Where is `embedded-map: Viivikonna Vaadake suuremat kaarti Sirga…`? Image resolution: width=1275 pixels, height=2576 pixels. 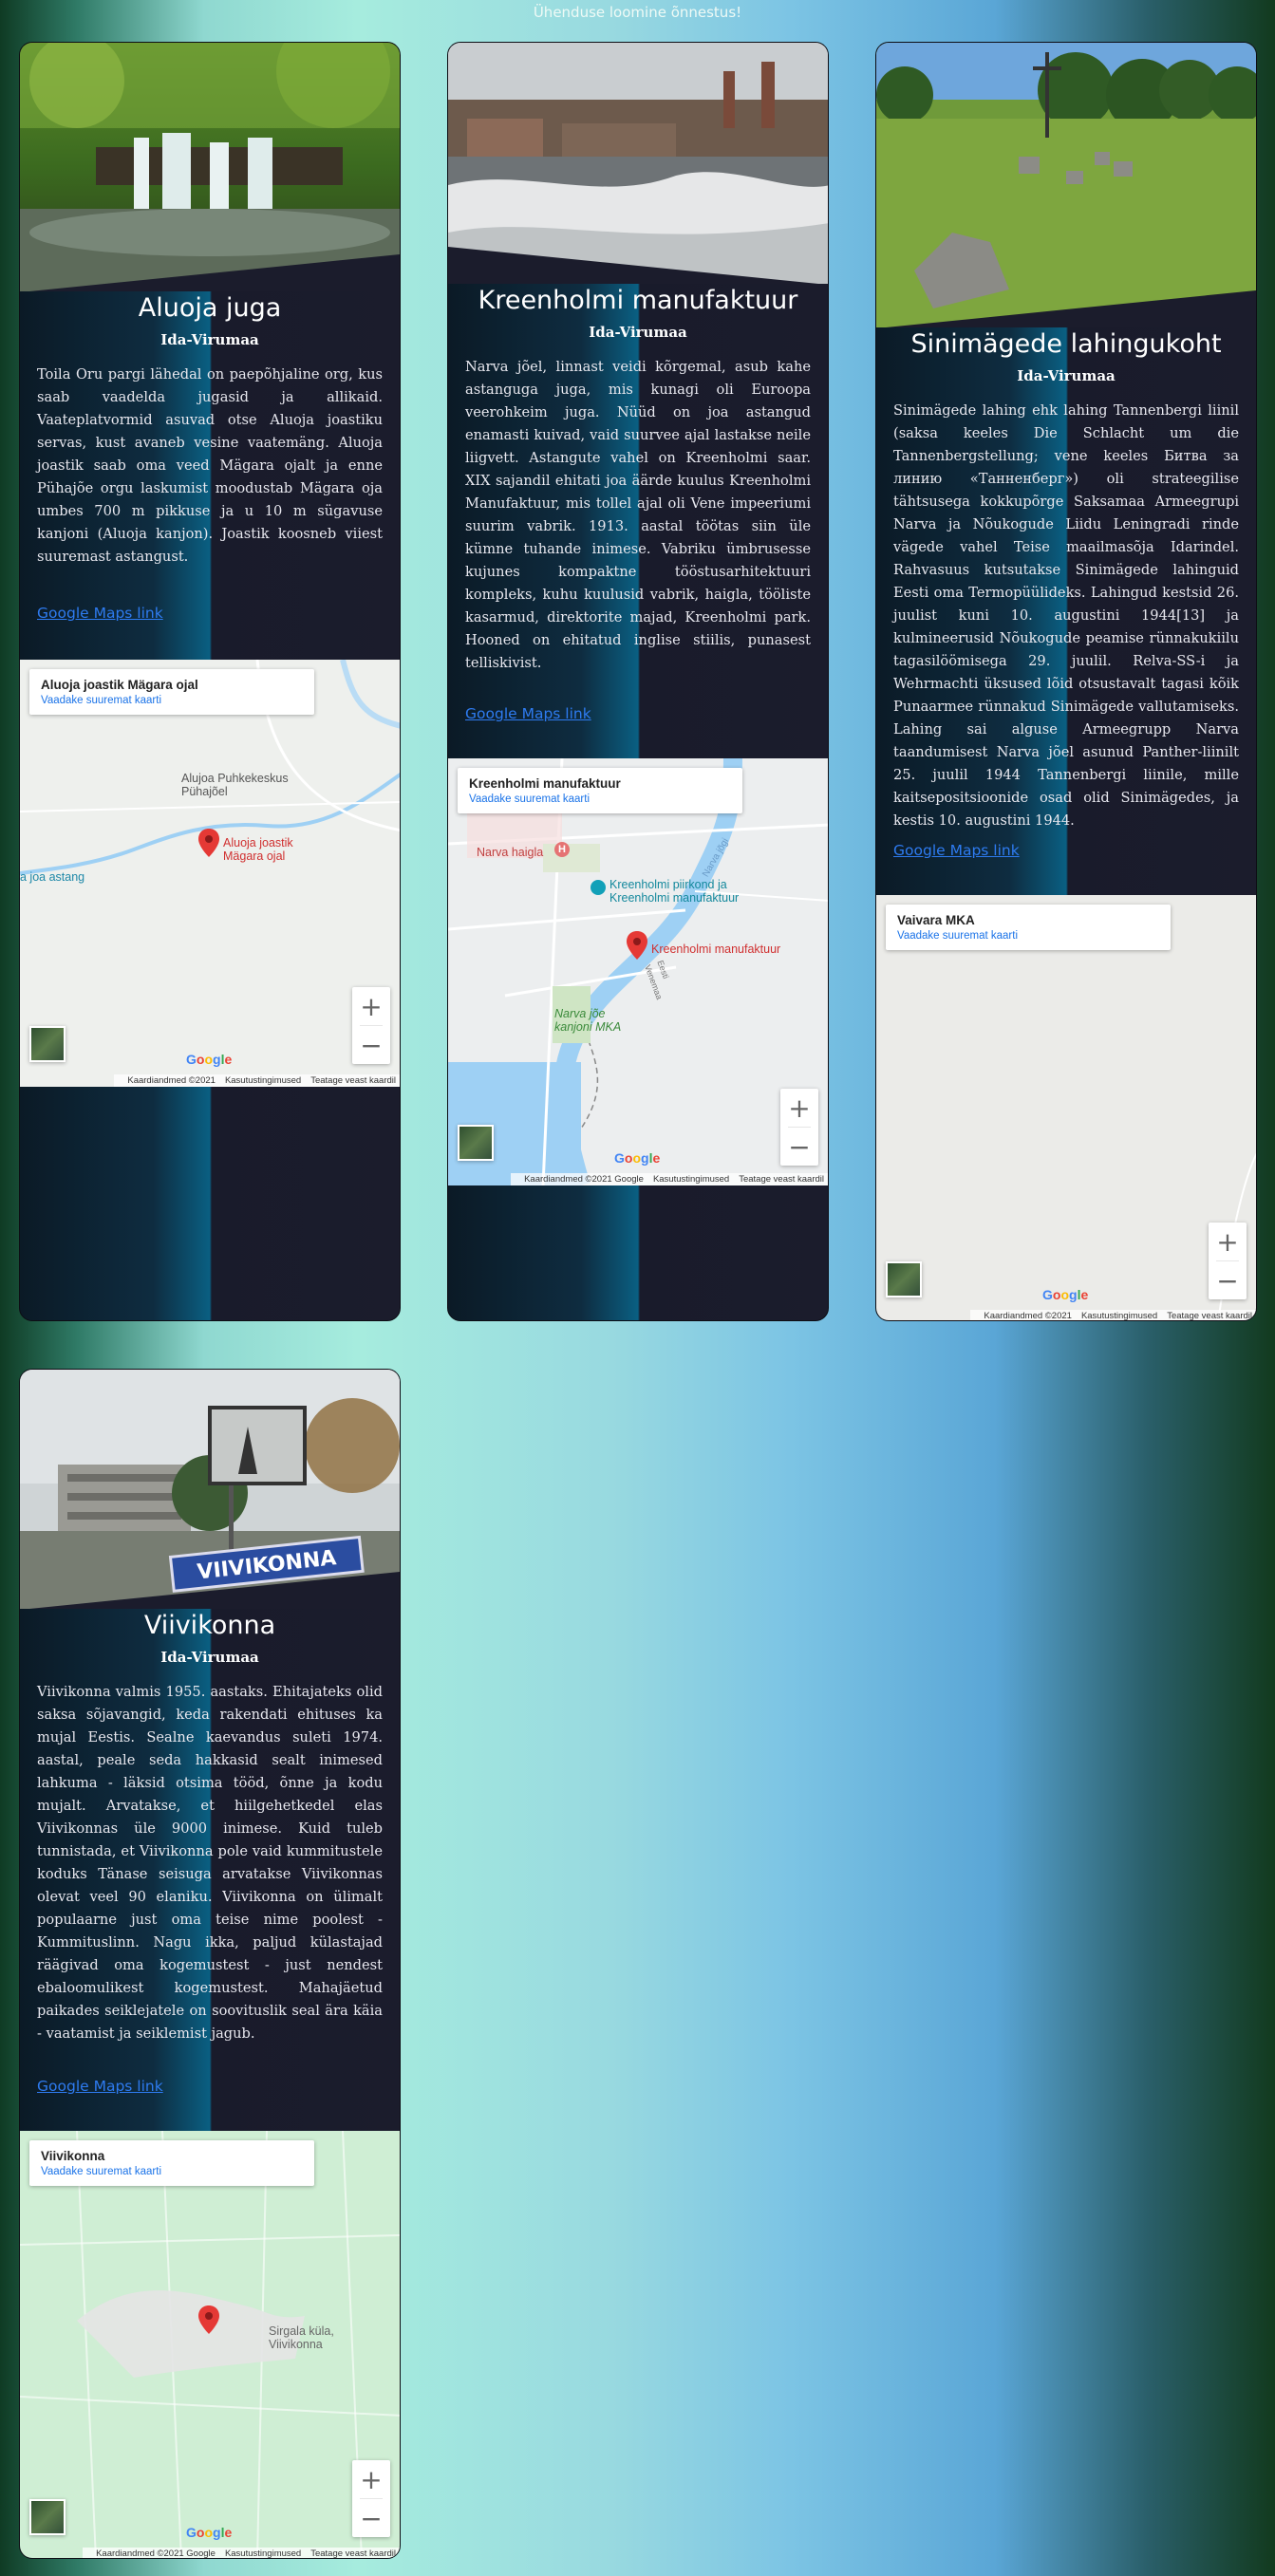 embedded-map: Viivikonna Vaadake suuremat kaarti Sirga… is located at coordinates (210, 2345).